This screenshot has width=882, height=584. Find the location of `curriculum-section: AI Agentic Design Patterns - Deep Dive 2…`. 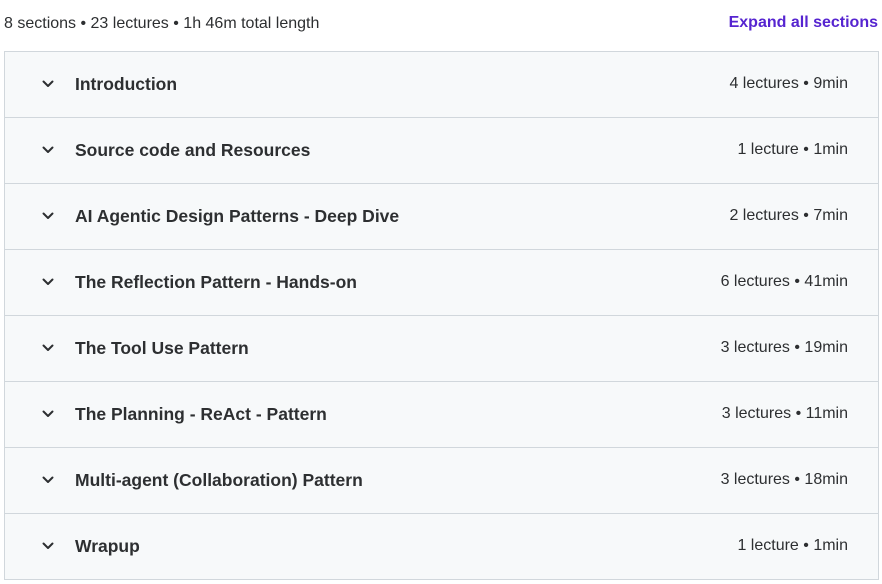

curriculum-section: AI Agentic Design Patterns - Deep Dive 2… is located at coordinates (441, 217).